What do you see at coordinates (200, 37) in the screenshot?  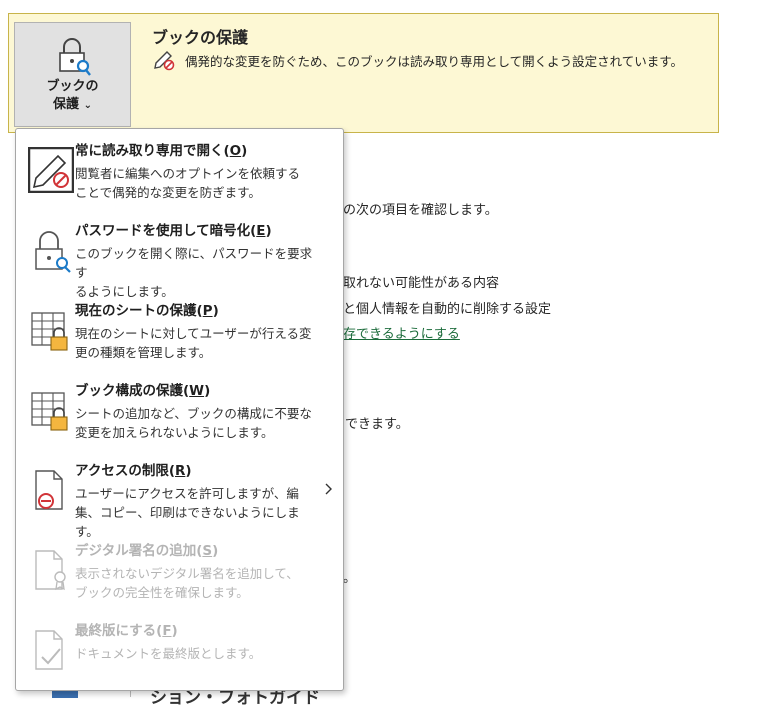 I see `banner-title: ブックの保護` at bounding box center [200, 37].